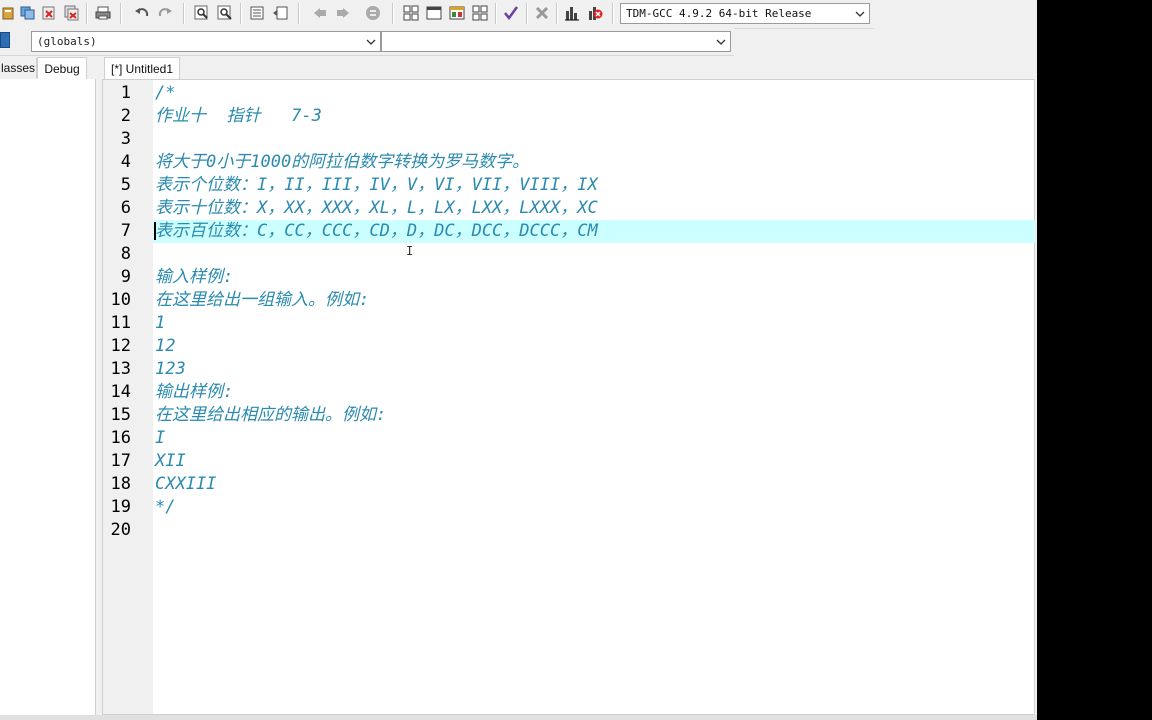 This screenshot has width=1152, height=720. I want to click on code-line: 9 输入样例:, so click(568, 277).